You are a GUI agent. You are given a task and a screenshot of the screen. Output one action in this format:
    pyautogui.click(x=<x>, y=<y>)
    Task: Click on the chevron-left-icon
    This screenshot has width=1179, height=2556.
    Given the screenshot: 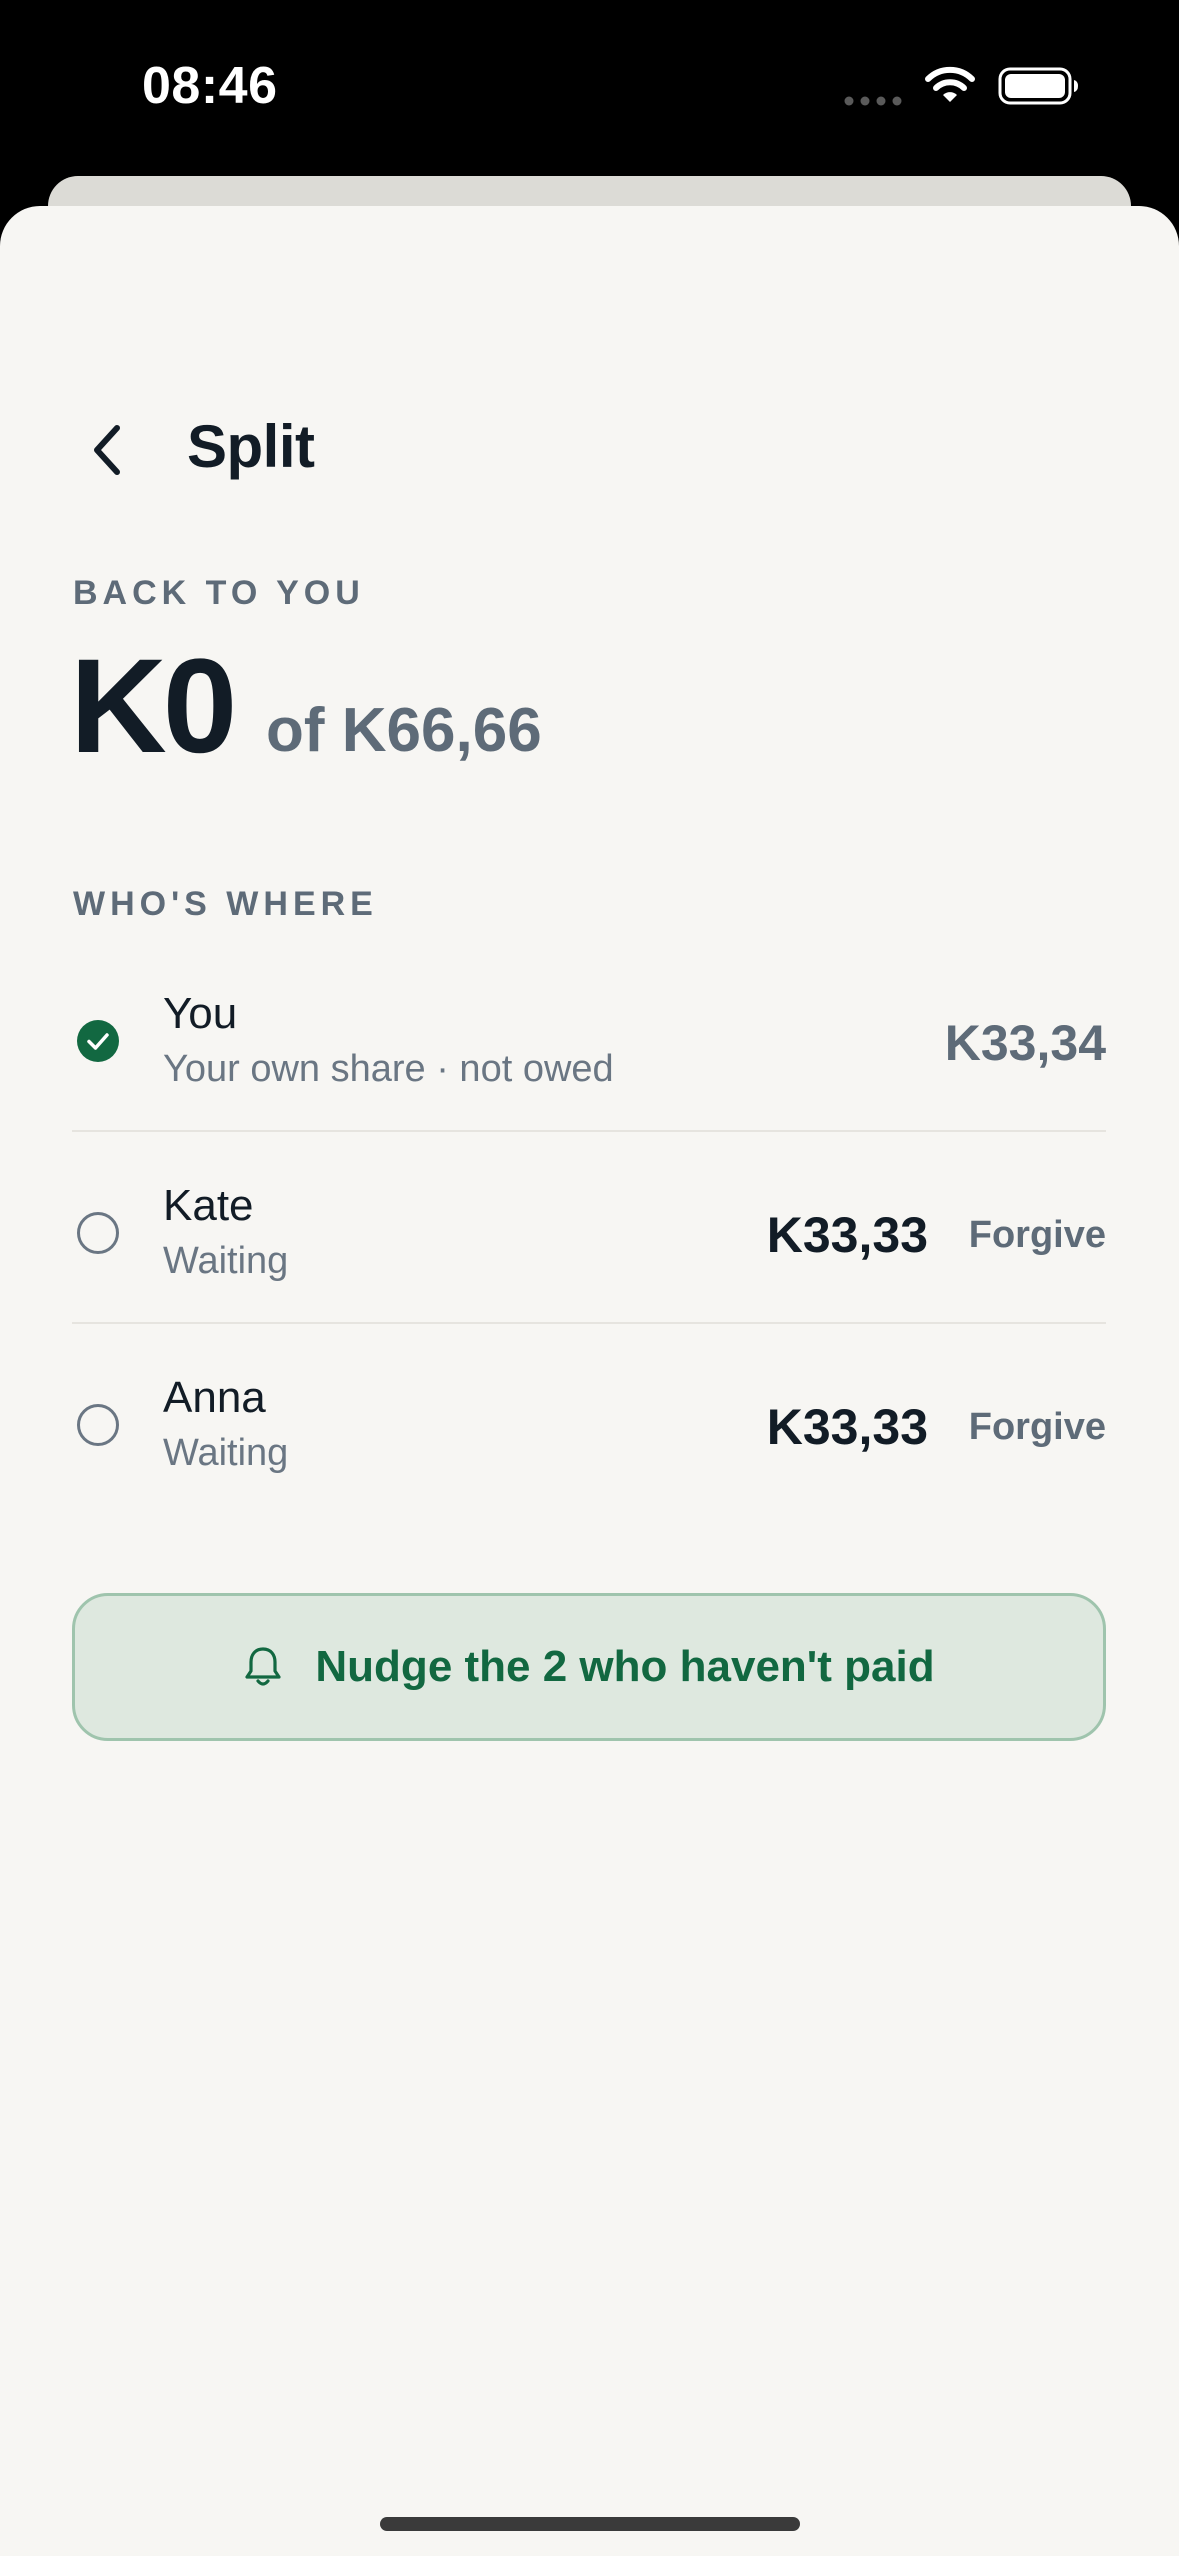 What is the action you would take?
    pyautogui.click(x=107, y=450)
    